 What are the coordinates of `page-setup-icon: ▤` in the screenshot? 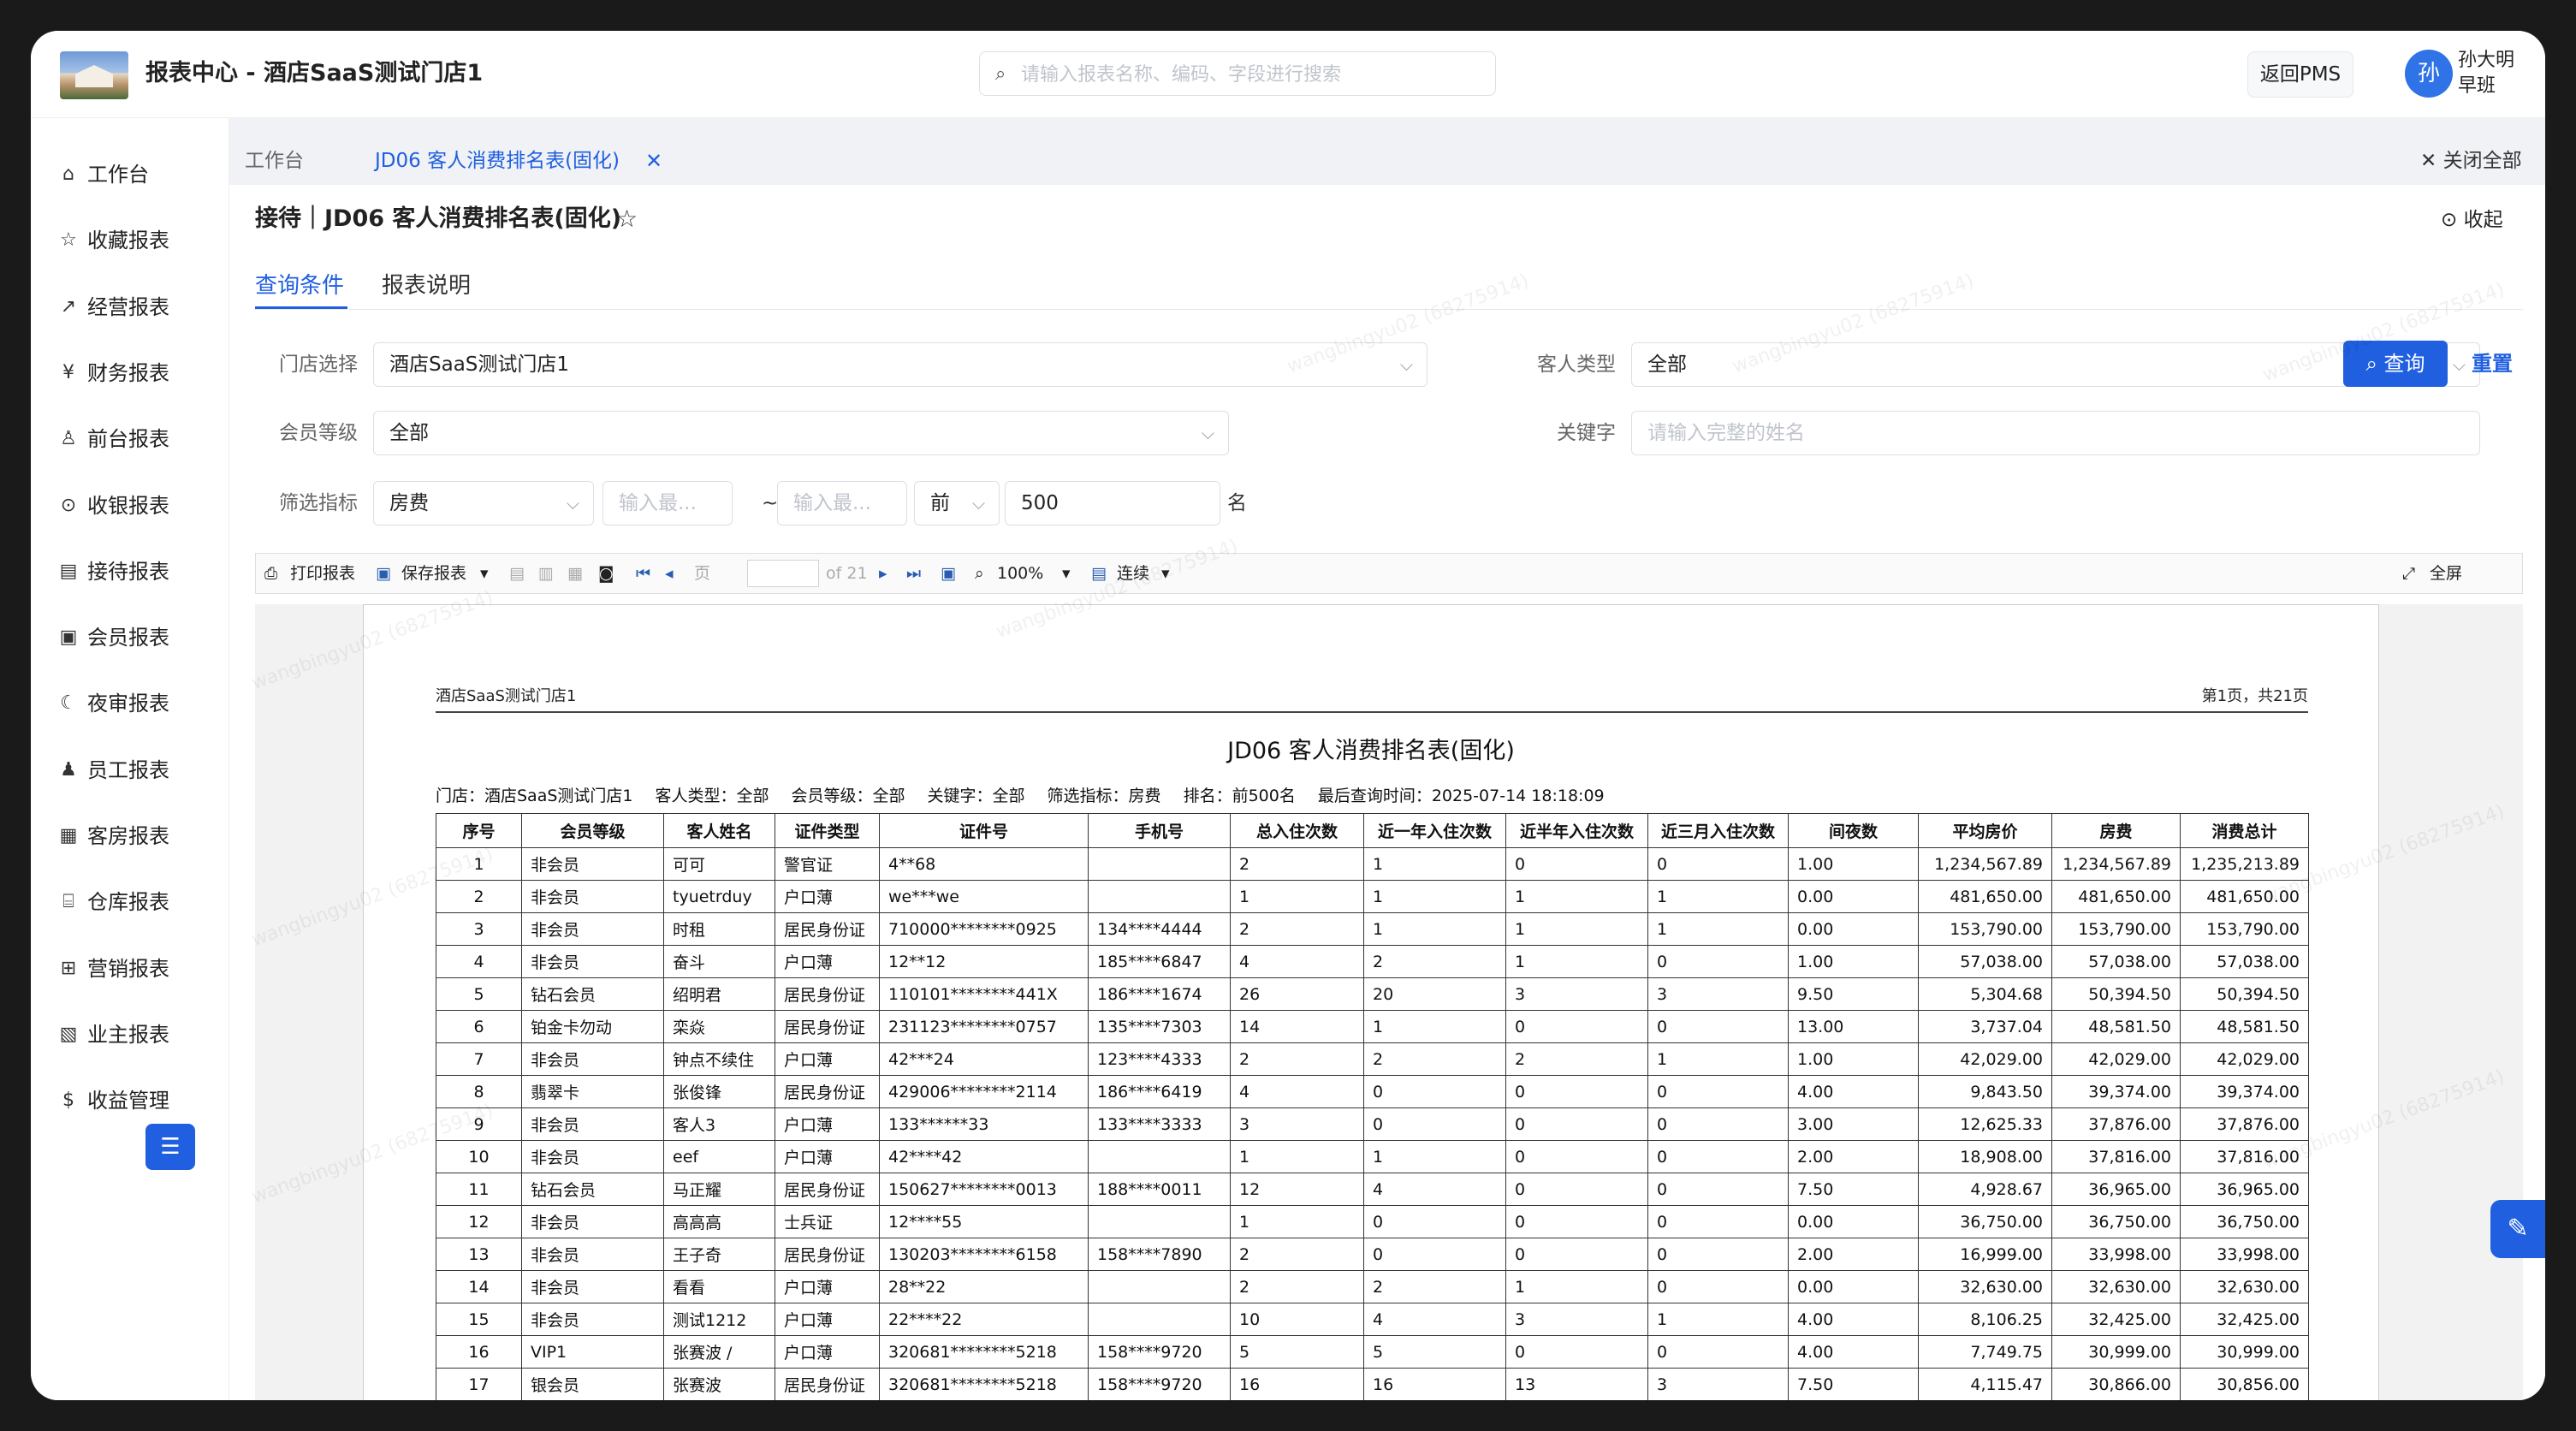 It's located at (517, 573).